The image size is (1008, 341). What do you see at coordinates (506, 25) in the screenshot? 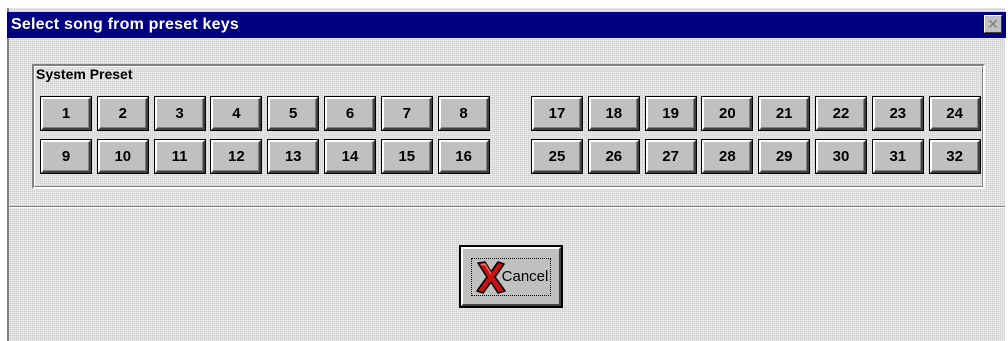
I see `title-bar: Select song from preset keys ✕` at bounding box center [506, 25].